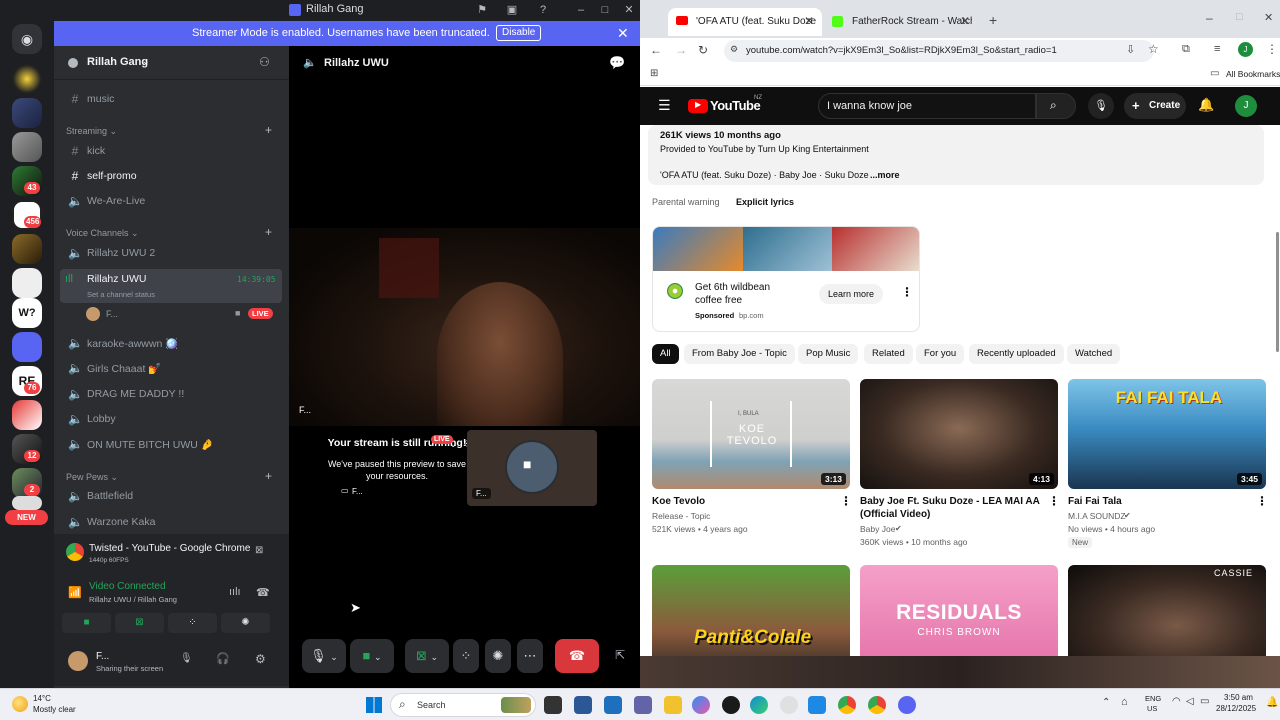 This screenshot has height=720, width=1280. I want to click on menu-icon: ⋮, so click(1272, 49).